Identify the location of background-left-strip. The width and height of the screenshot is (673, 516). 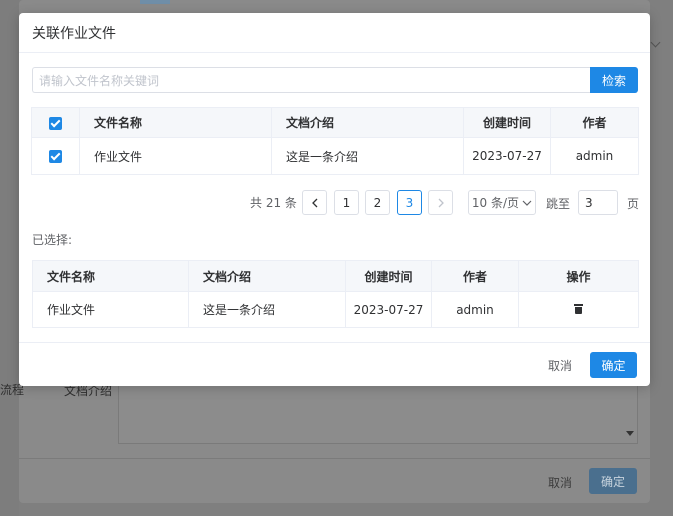
(9, 258).